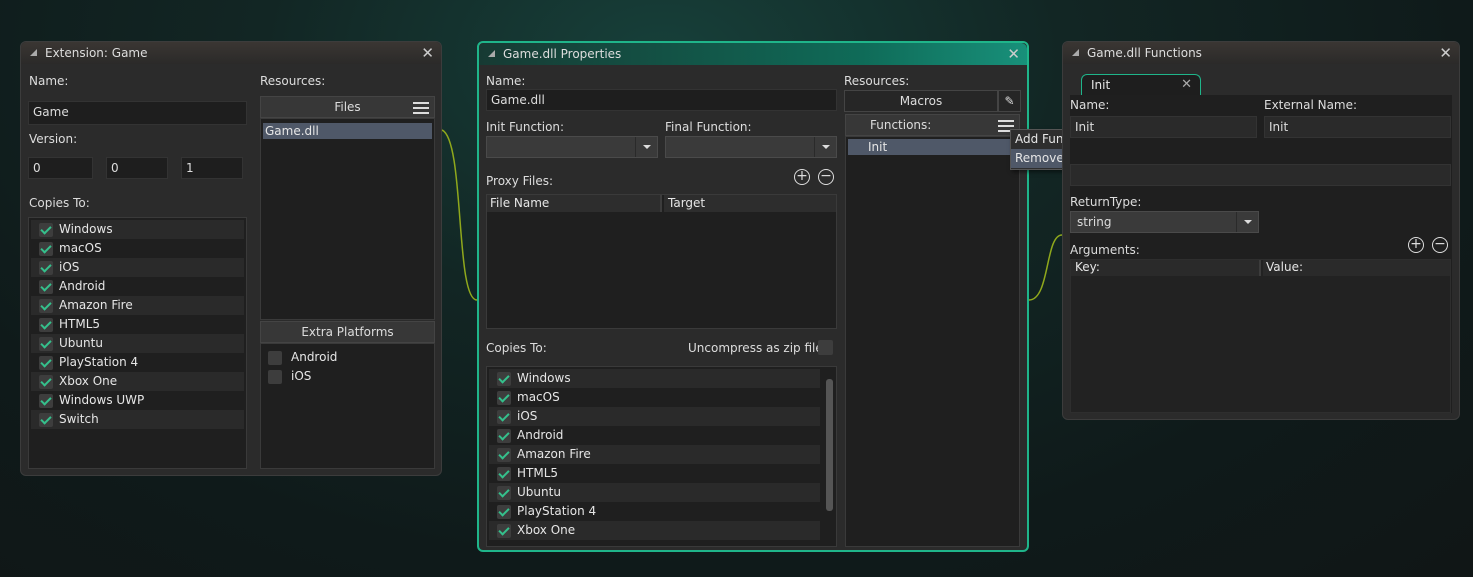  I want to click on platform-label: Android, so click(314, 357).